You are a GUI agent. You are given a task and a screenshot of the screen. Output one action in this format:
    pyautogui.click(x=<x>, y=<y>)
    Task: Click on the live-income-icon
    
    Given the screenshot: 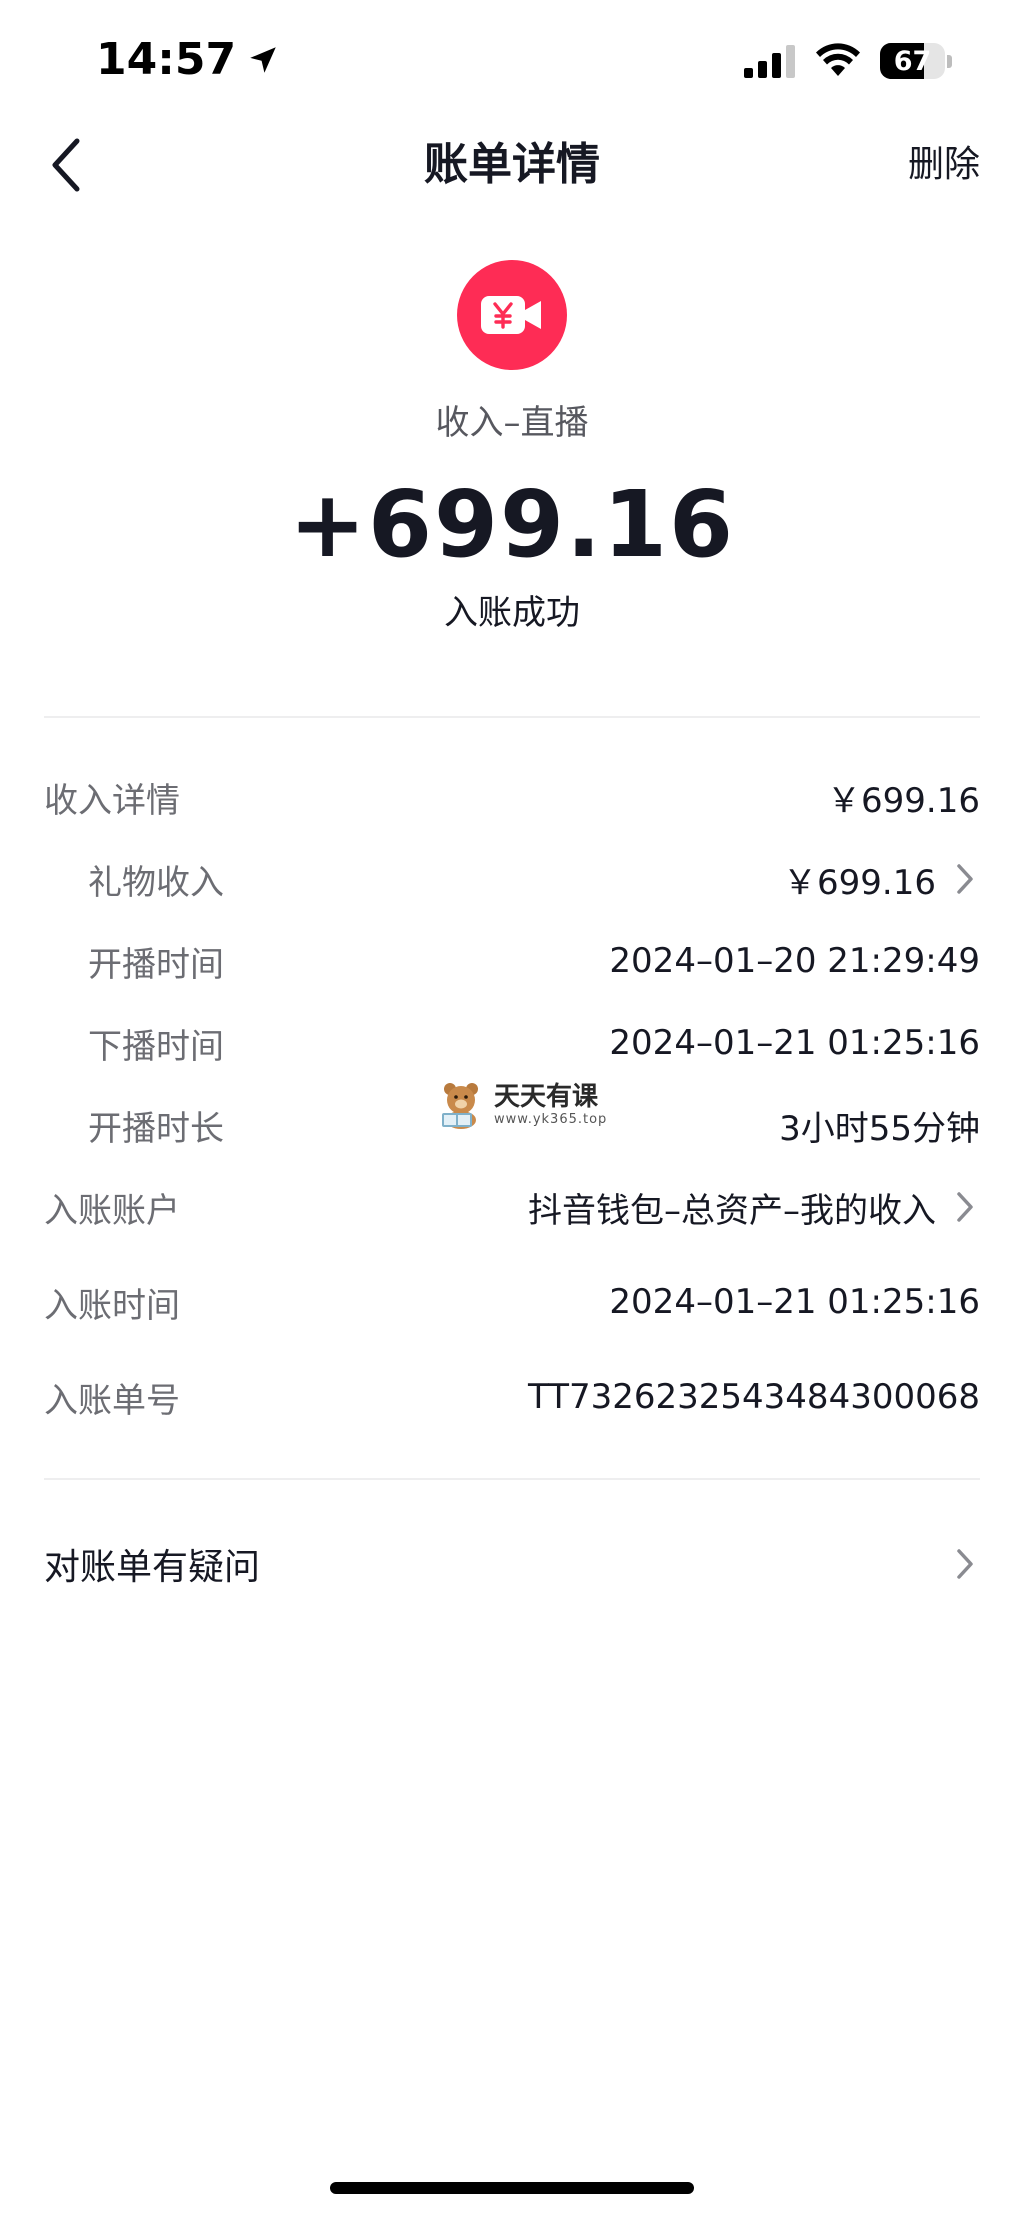 What is the action you would take?
    pyautogui.click(x=512, y=315)
    